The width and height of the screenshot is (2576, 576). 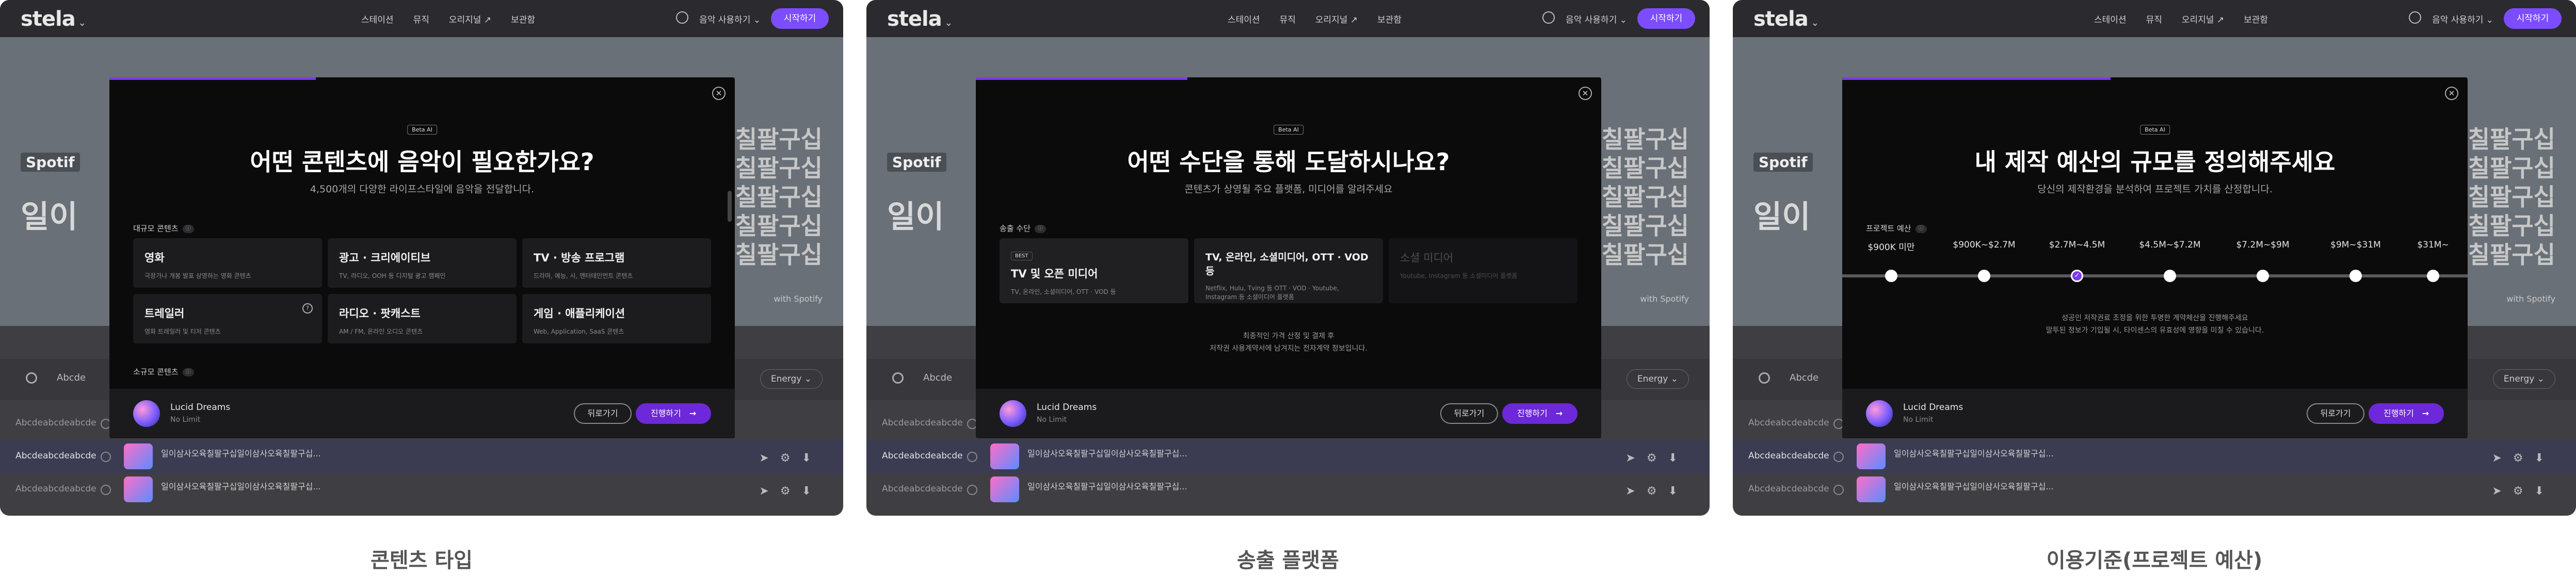 What do you see at coordinates (1789, 456) in the screenshot?
I see `row-name: Abcdeabcdeabcde` at bounding box center [1789, 456].